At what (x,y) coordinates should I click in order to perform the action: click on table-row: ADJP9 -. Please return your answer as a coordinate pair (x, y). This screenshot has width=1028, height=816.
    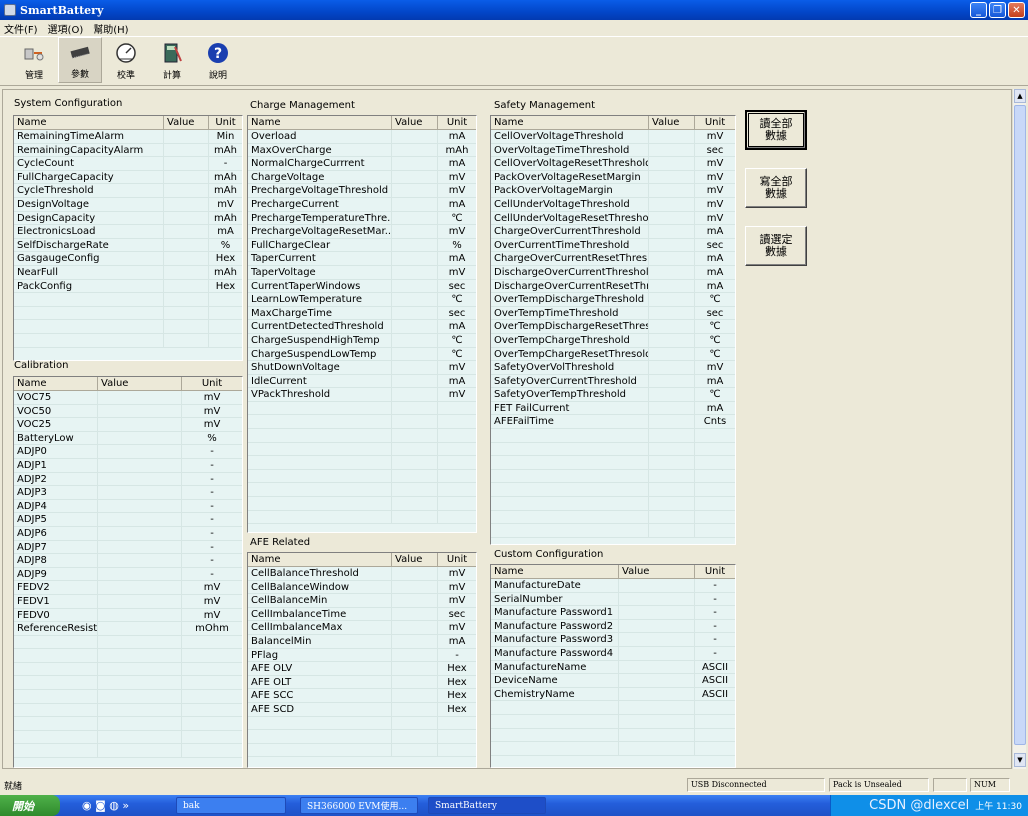
    Looking at the image, I should click on (128, 574).